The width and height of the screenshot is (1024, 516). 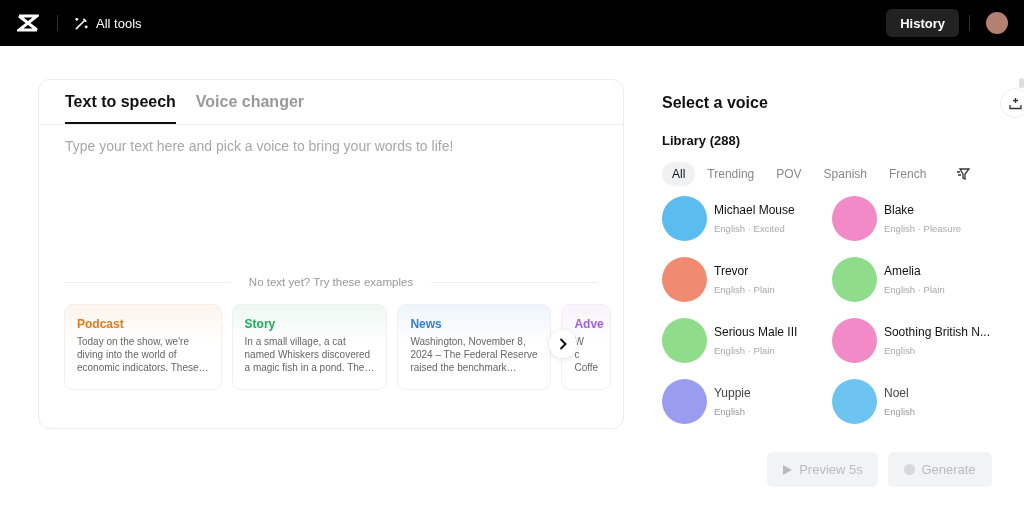 What do you see at coordinates (260, 324) in the screenshot?
I see `example-title: Story` at bounding box center [260, 324].